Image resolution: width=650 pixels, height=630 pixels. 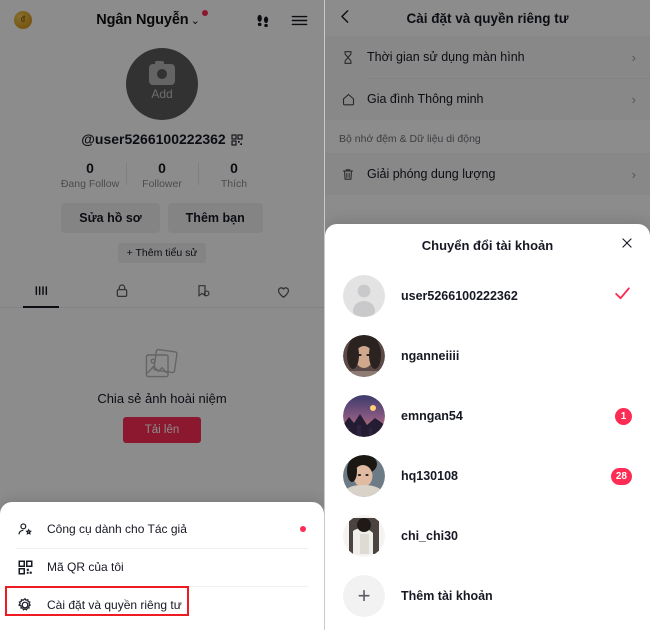 I want to click on settings-row-family-pairing: Gia đình Thông minh ›, so click(x=487, y=99).